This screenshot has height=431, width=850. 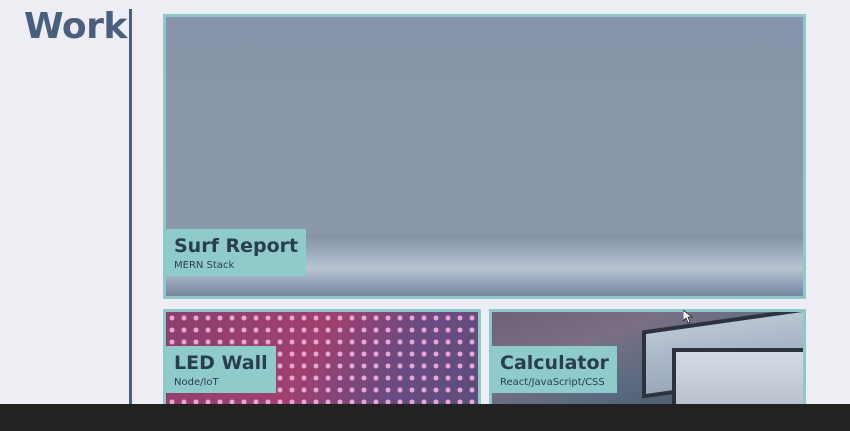 I want to click on project-title: LED Wall, so click(x=221, y=363).